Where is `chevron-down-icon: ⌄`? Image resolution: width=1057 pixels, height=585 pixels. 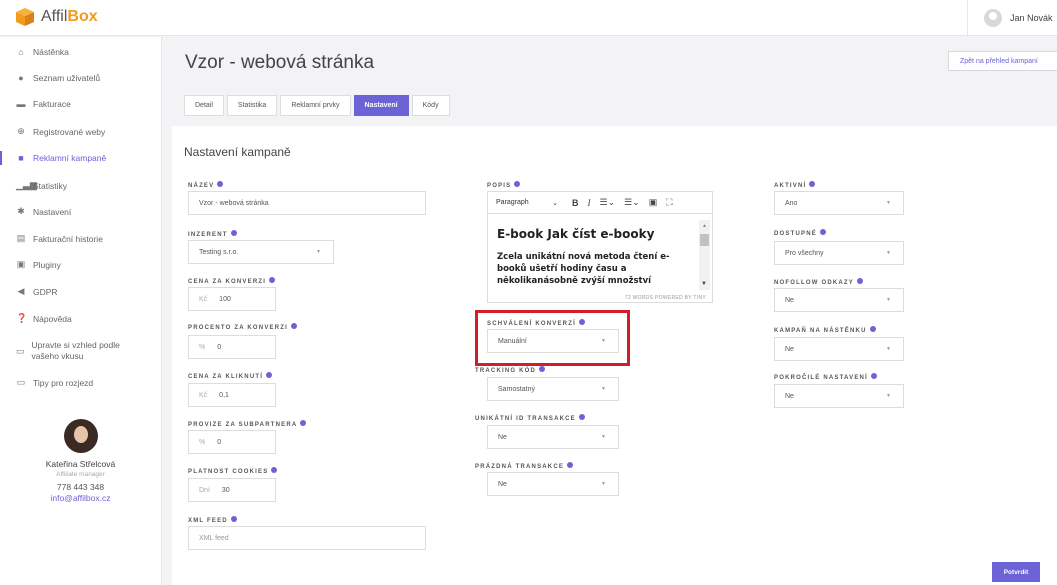
chevron-down-icon: ⌄ is located at coordinates (555, 203).